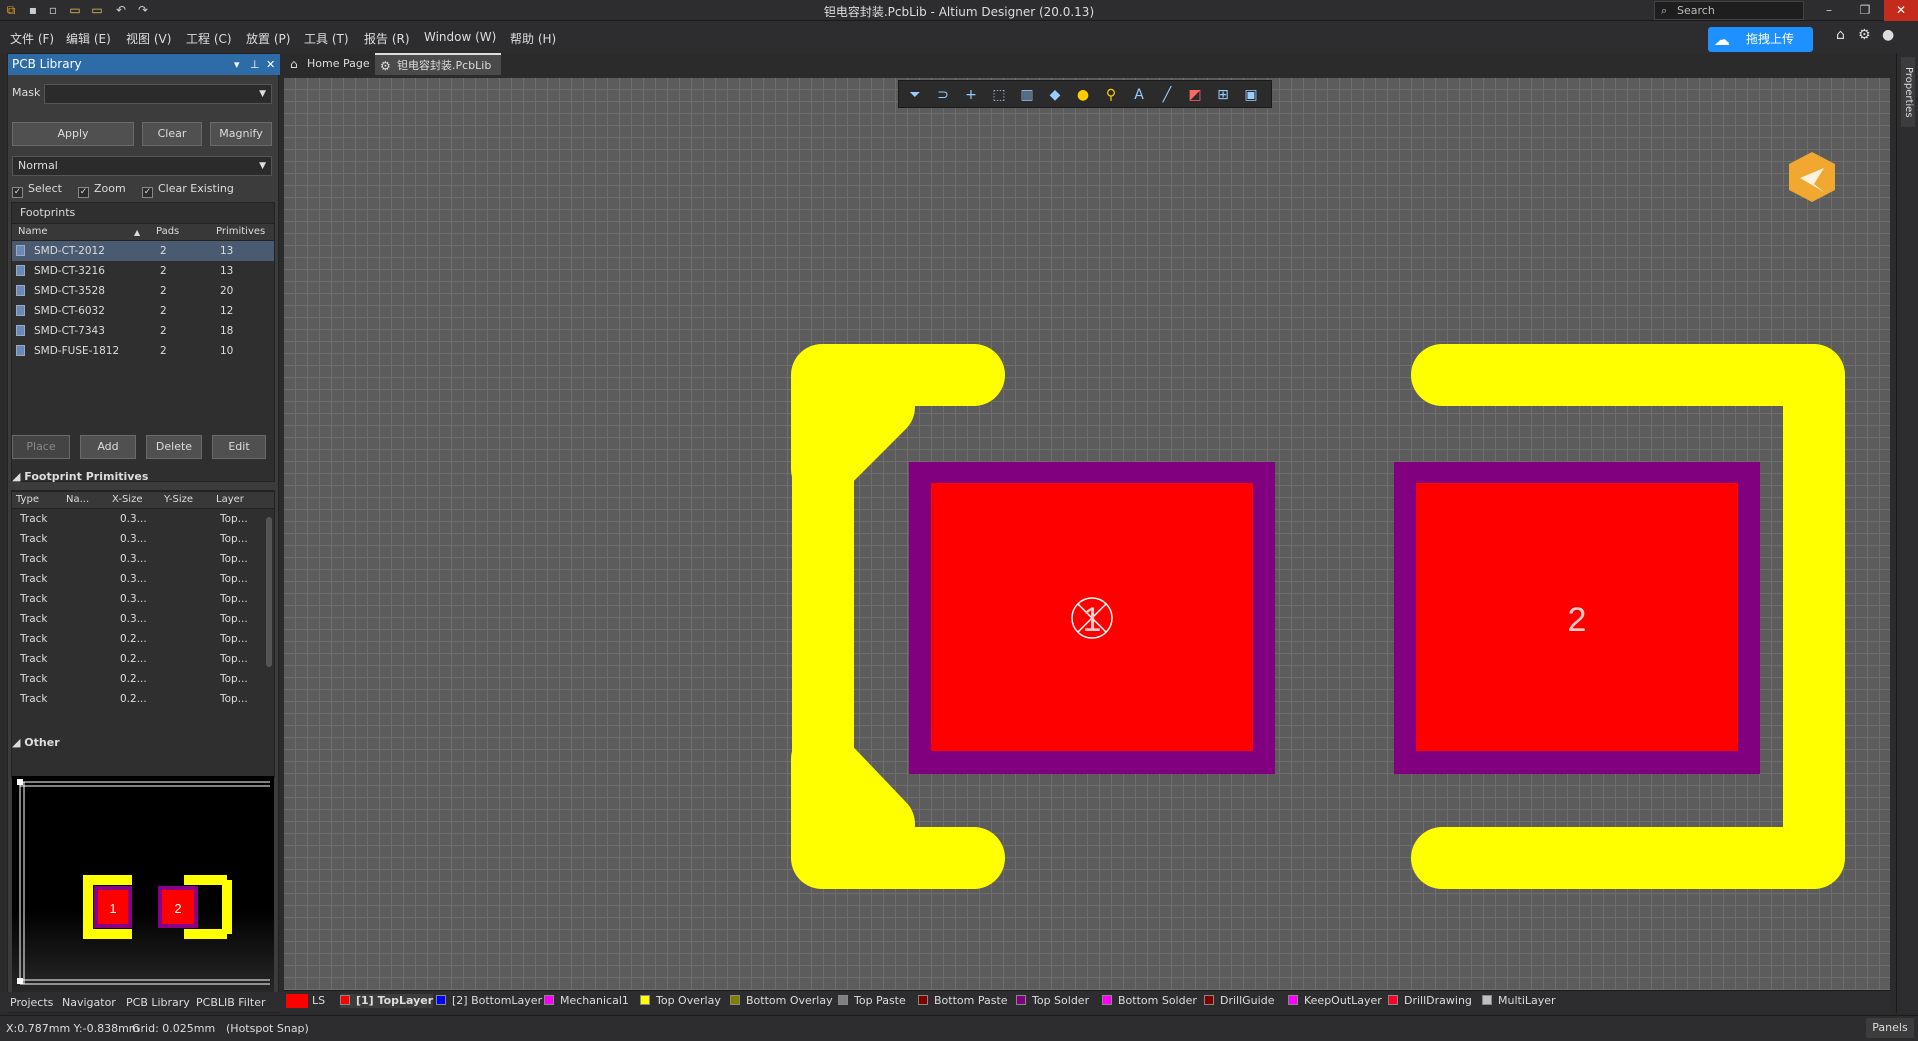 The height and width of the screenshot is (1041, 1918). What do you see at coordinates (438, 64) in the screenshot?
I see `tab-pcblib: ⚙ 钽电容封装.PcbLib` at bounding box center [438, 64].